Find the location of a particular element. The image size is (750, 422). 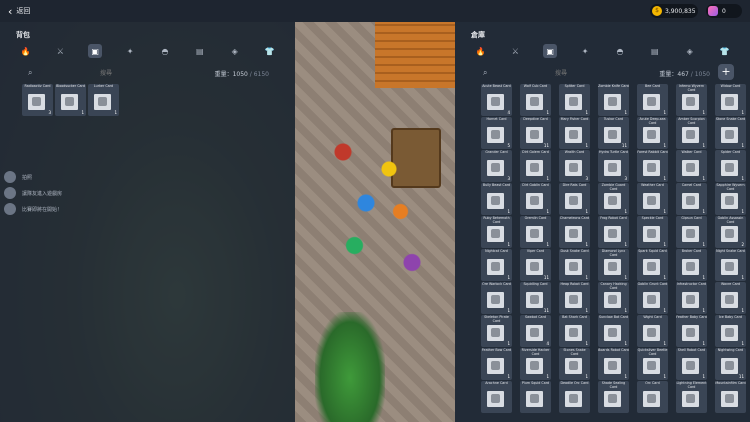

item-card: Night Snake Card 1 is located at coordinates (730, 265).